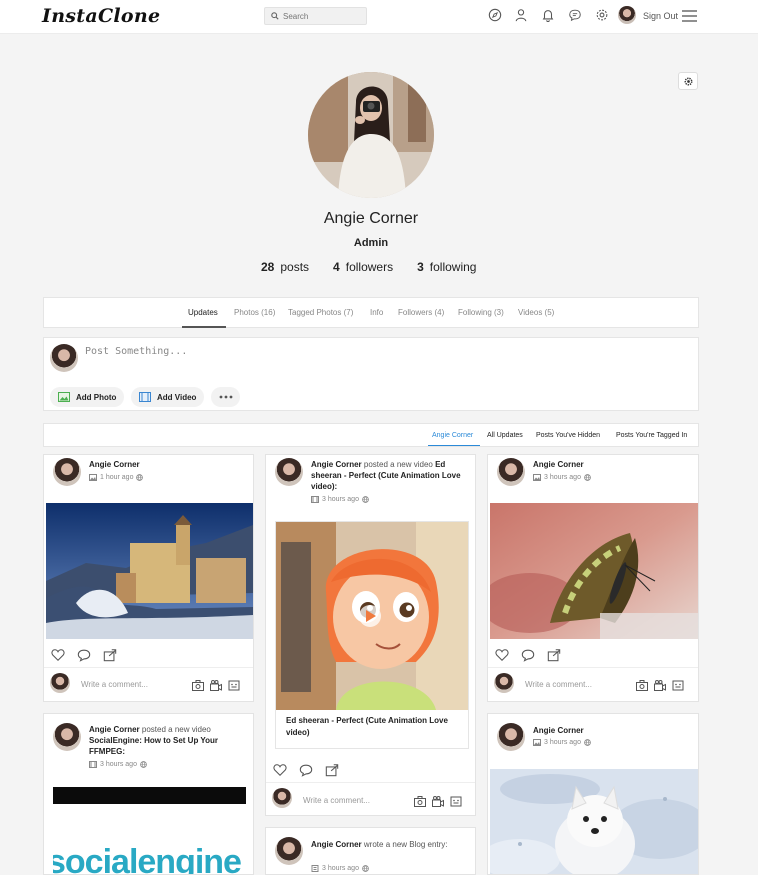  Describe the element at coordinates (371, 135) in the screenshot. I see `profile-photo` at that location.